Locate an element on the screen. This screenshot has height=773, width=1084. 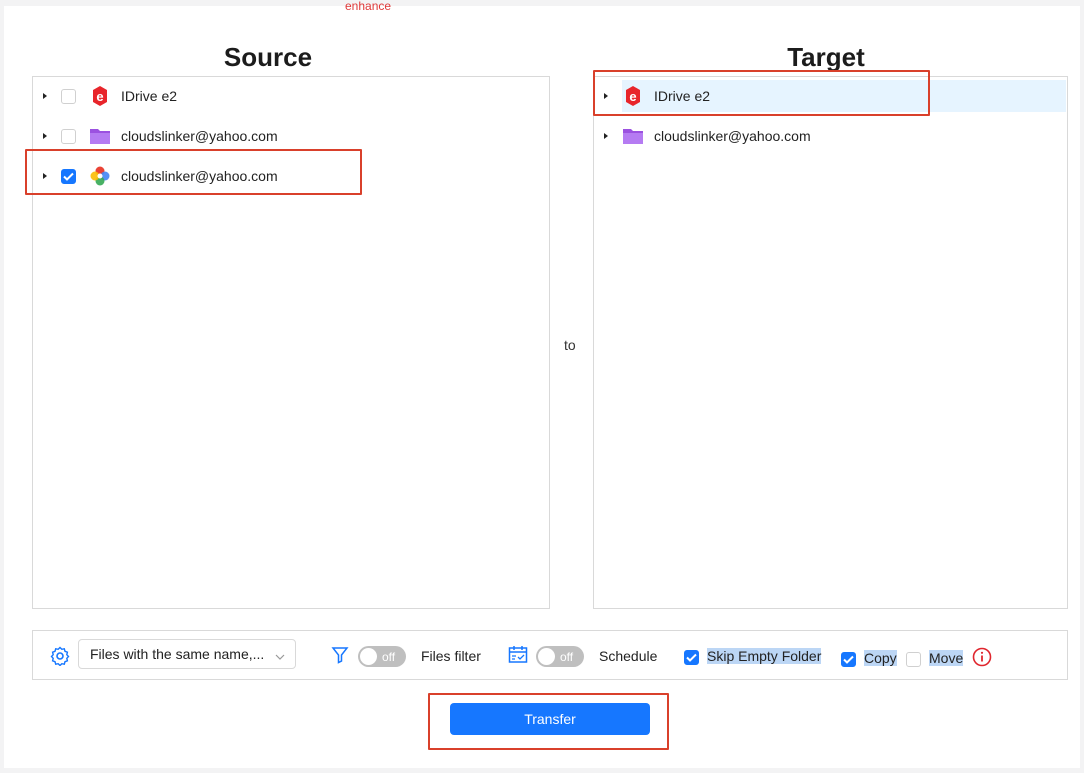
filter-icon is located at coordinates (340, 657).